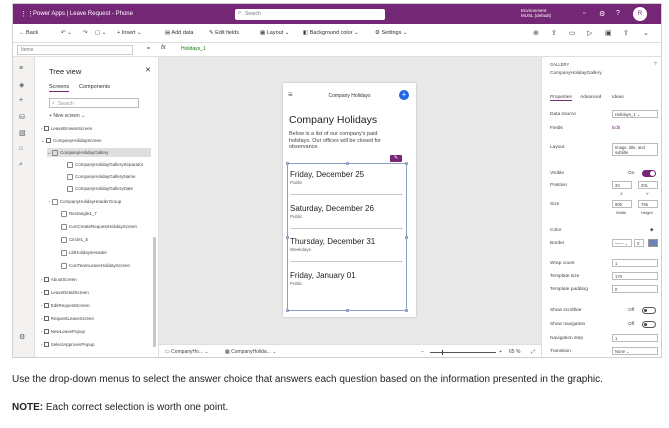 This screenshot has height=428, width=669. I want to click on transition-dropdown: None ⌄, so click(635, 351).